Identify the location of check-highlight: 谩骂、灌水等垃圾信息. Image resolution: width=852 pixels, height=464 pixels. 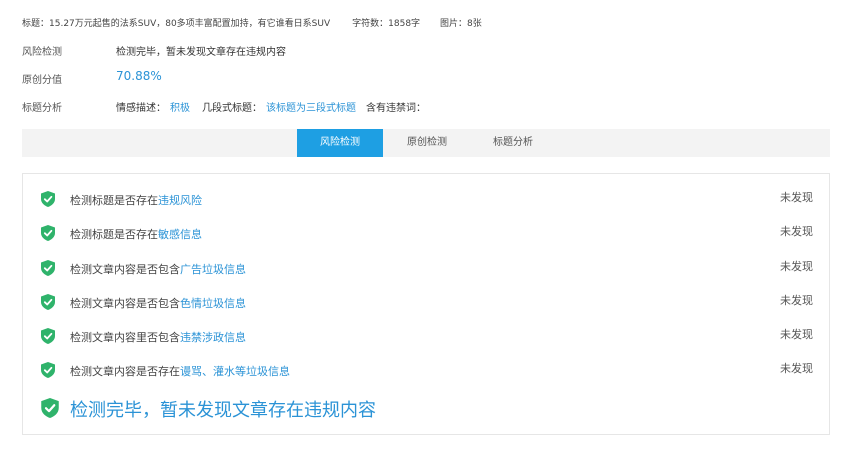
(235, 371).